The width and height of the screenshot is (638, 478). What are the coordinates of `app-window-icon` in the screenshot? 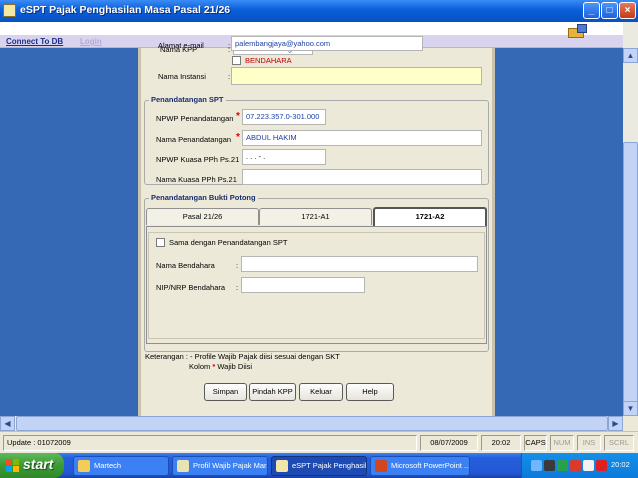 It's located at (183, 466).